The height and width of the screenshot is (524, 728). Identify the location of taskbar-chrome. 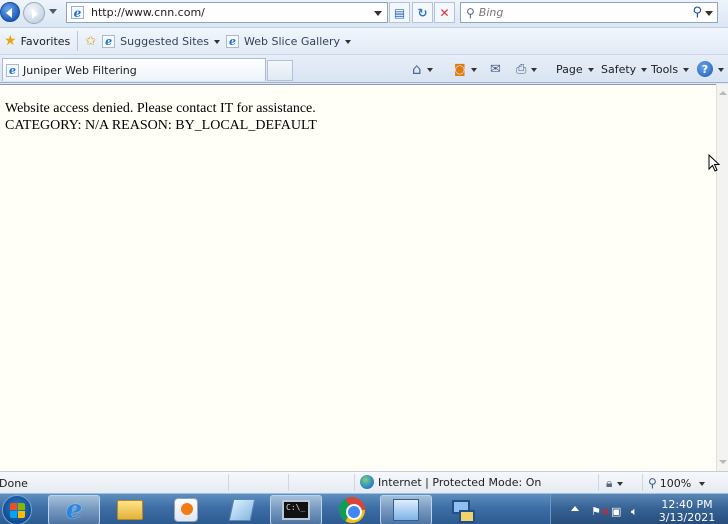
(352, 509).